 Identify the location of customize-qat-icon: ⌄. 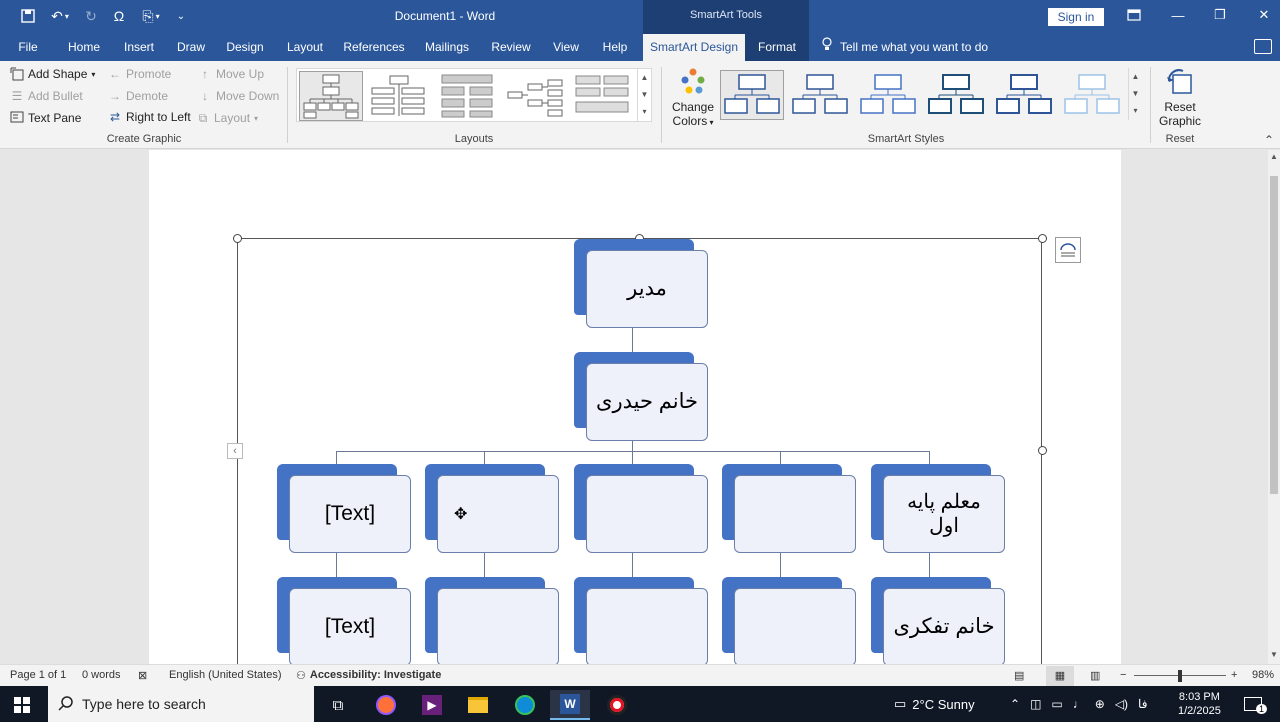
(181, 16).